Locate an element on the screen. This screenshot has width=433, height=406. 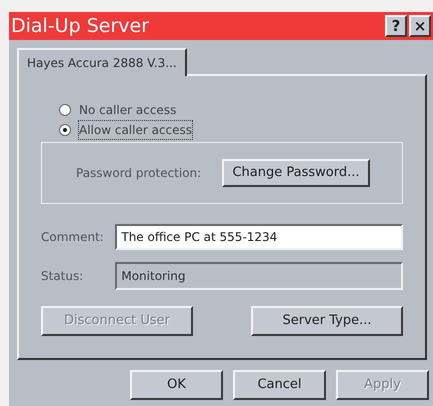
status-field: Monitoring is located at coordinates (259, 276).